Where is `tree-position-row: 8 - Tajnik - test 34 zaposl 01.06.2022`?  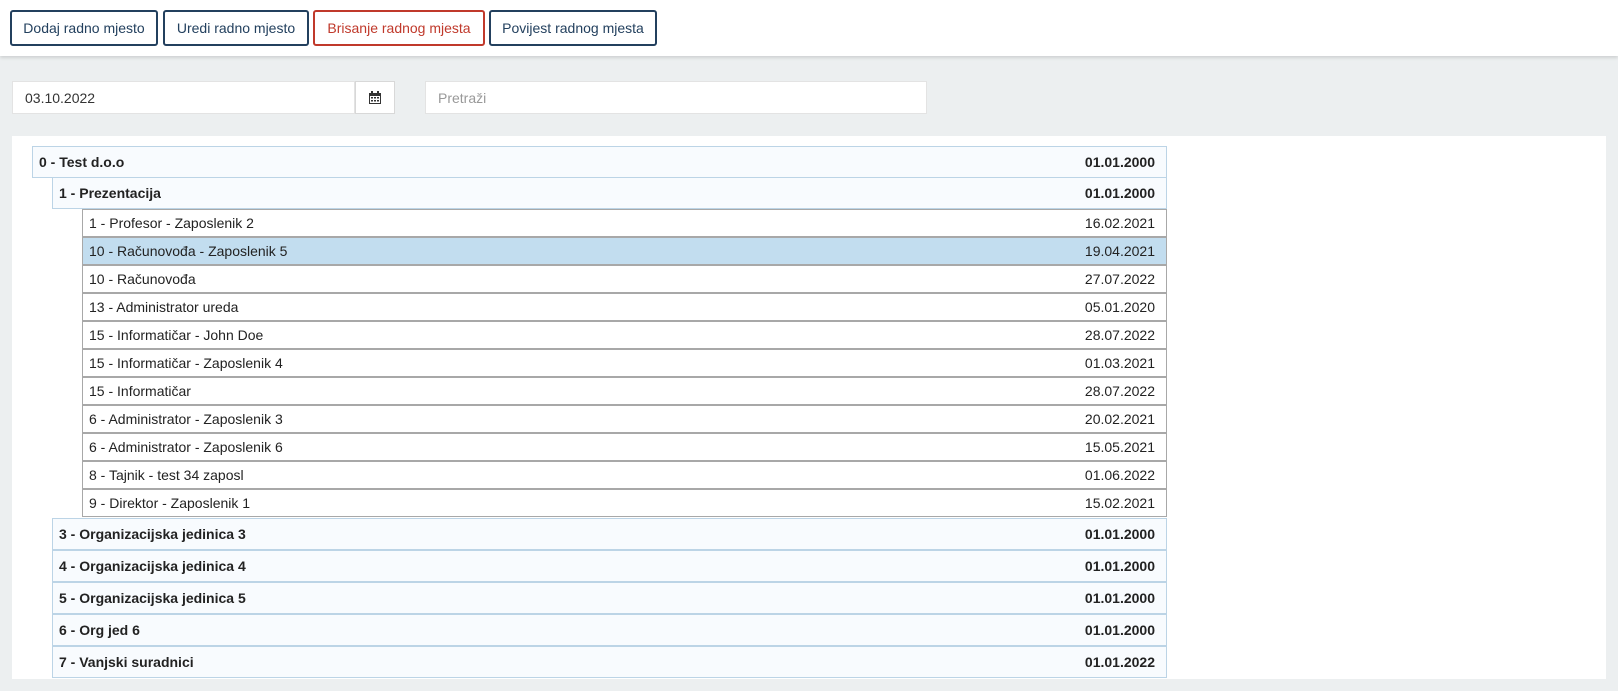 tree-position-row: 8 - Tajnik - test 34 zaposl 01.06.2022 is located at coordinates (624, 475).